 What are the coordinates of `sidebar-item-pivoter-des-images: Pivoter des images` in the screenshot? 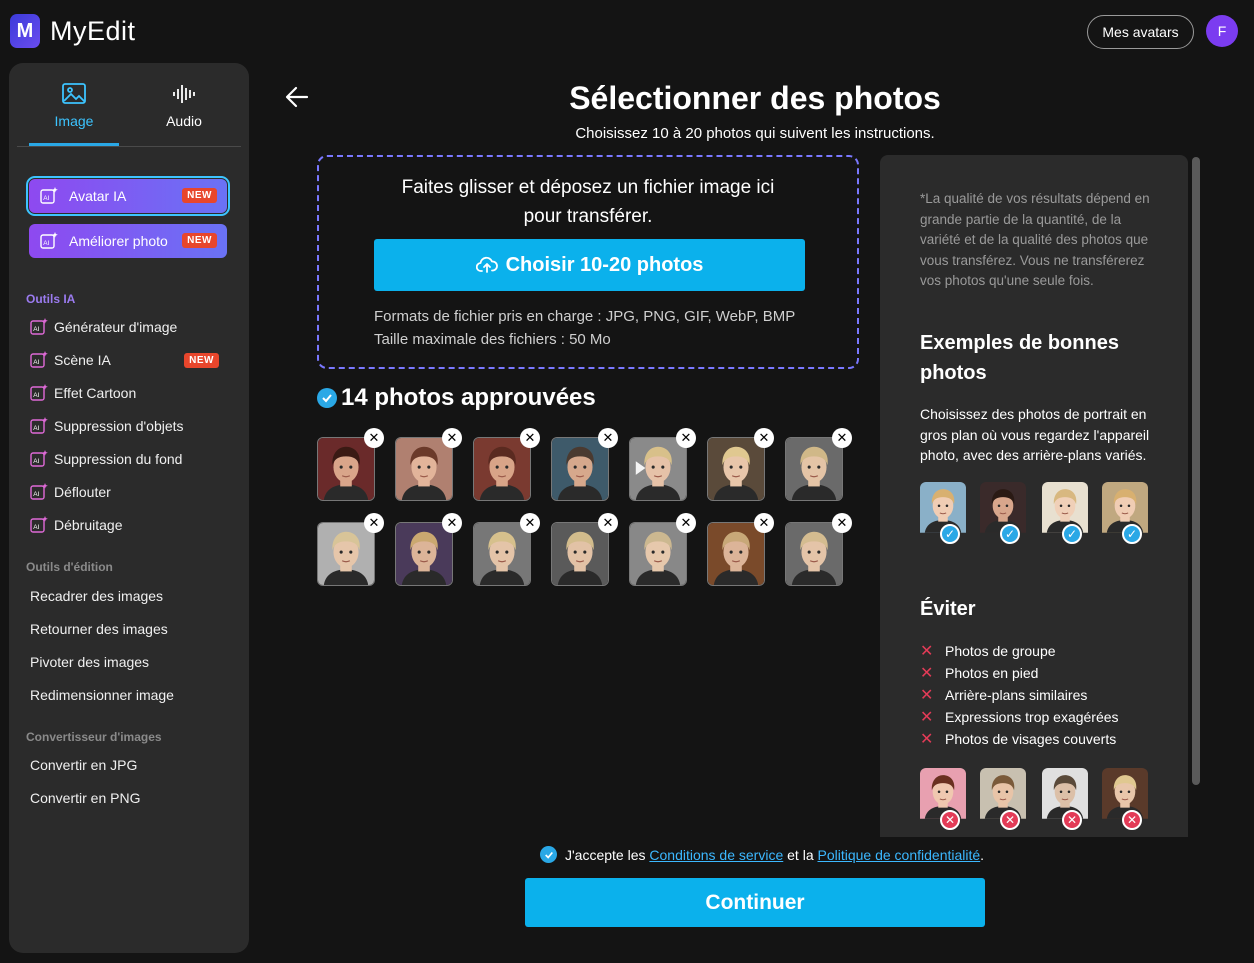 It's located at (130, 662).